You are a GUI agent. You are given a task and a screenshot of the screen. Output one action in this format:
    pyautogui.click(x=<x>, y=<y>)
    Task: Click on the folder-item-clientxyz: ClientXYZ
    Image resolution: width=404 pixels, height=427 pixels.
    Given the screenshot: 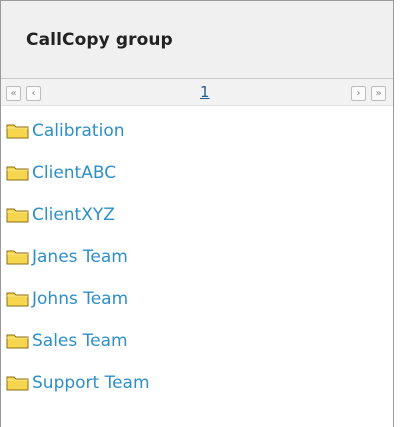 What is the action you would take?
    pyautogui.click(x=197, y=215)
    